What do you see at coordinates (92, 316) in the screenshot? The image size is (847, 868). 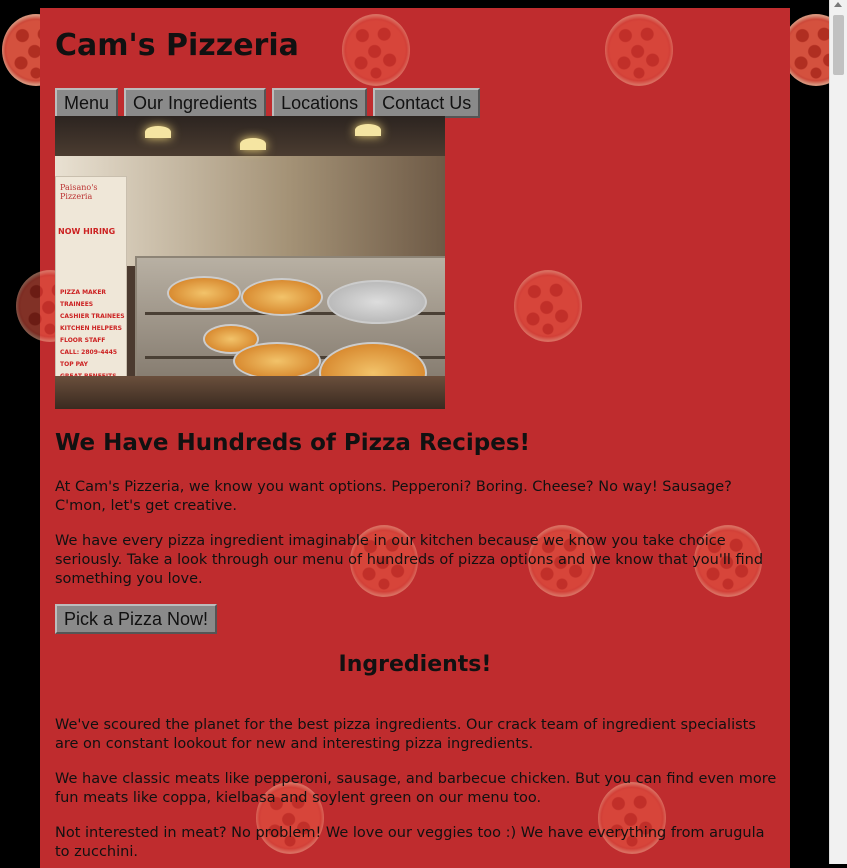 I see `banner-list-item: CASHIER TRAINEES` at bounding box center [92, 316].